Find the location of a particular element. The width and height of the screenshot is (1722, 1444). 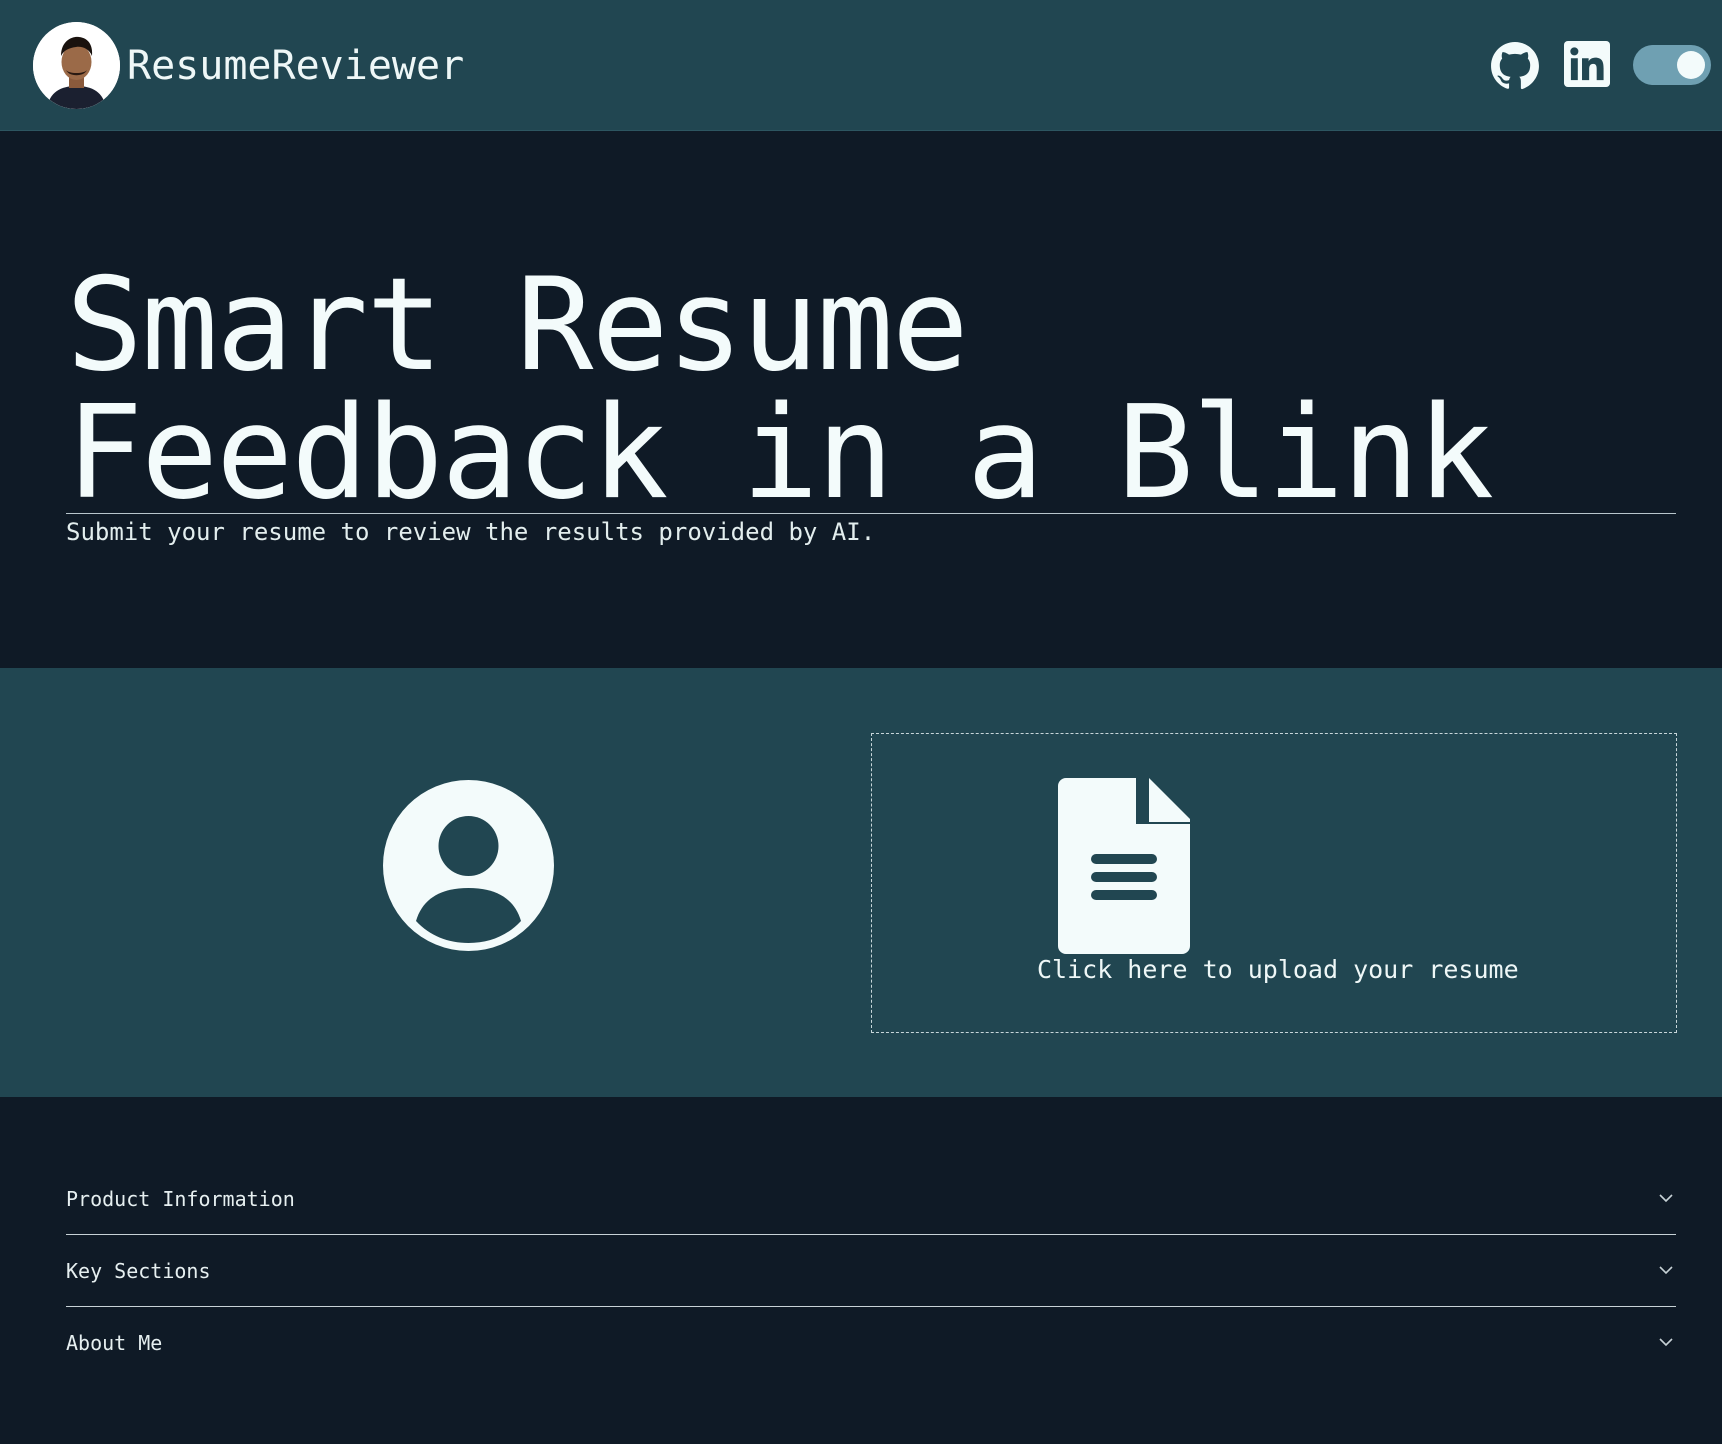

accordion-label: Key Sections is located at coordinates (138, 1271).